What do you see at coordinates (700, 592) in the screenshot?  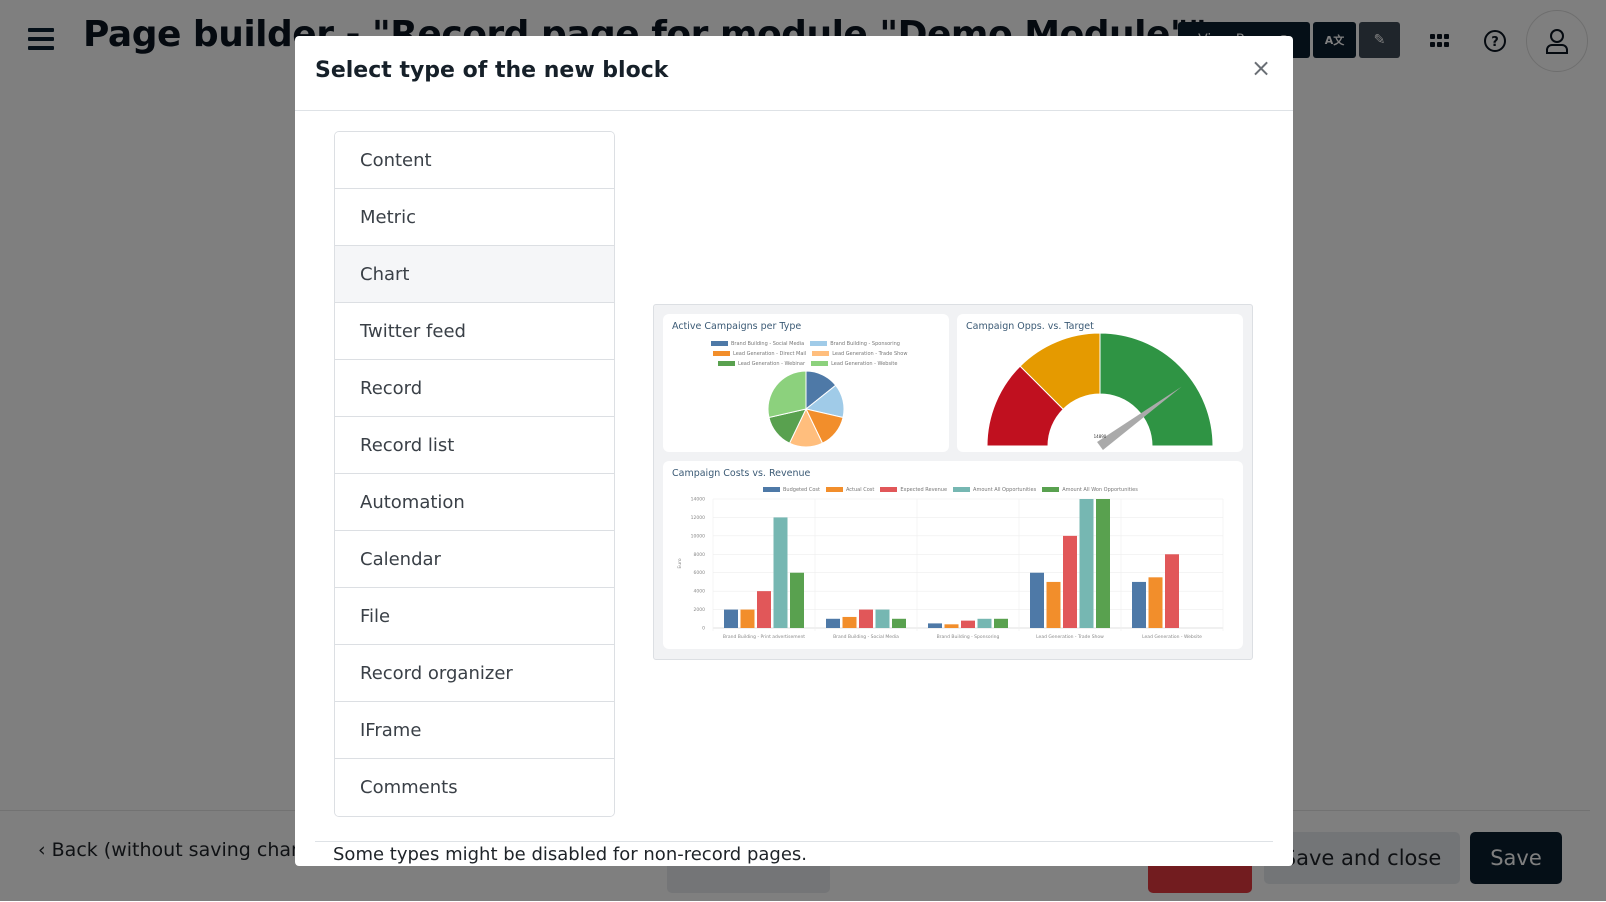 I see `y-tick-label: 4000` at bounding box center [700, 592].